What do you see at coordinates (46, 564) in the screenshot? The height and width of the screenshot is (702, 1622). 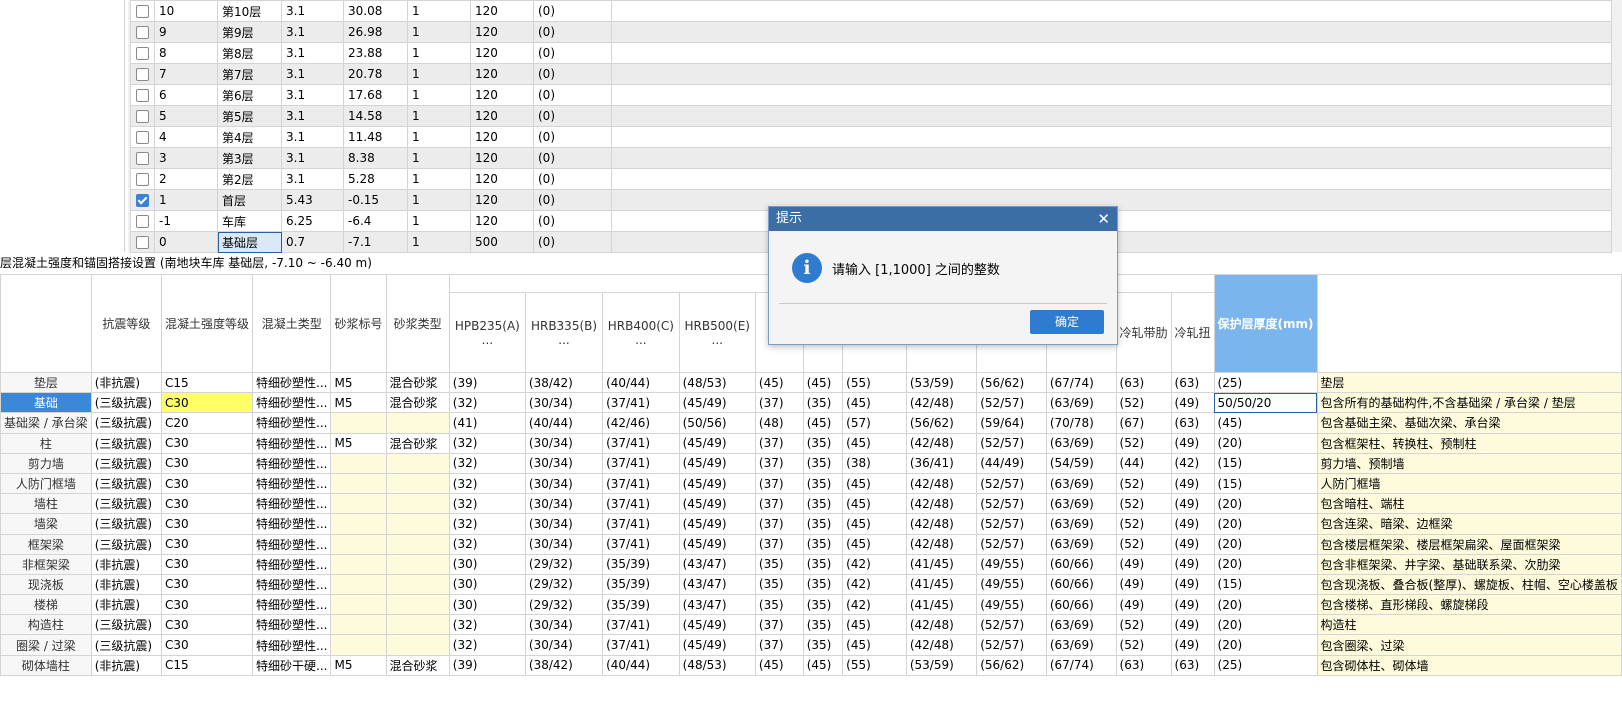 I see `component-name: 非框架梁` at bounding box center [46, 564].